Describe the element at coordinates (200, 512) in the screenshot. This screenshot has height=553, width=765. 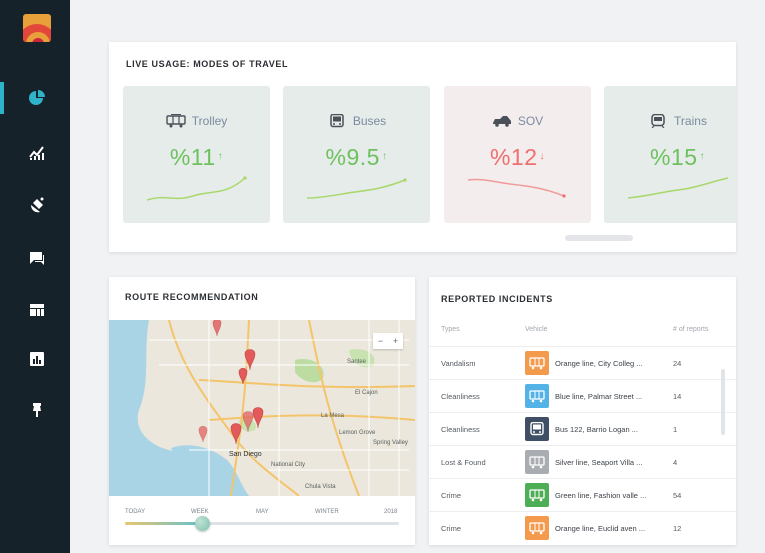
I see `timeline-label-week: WEEK` at that location.